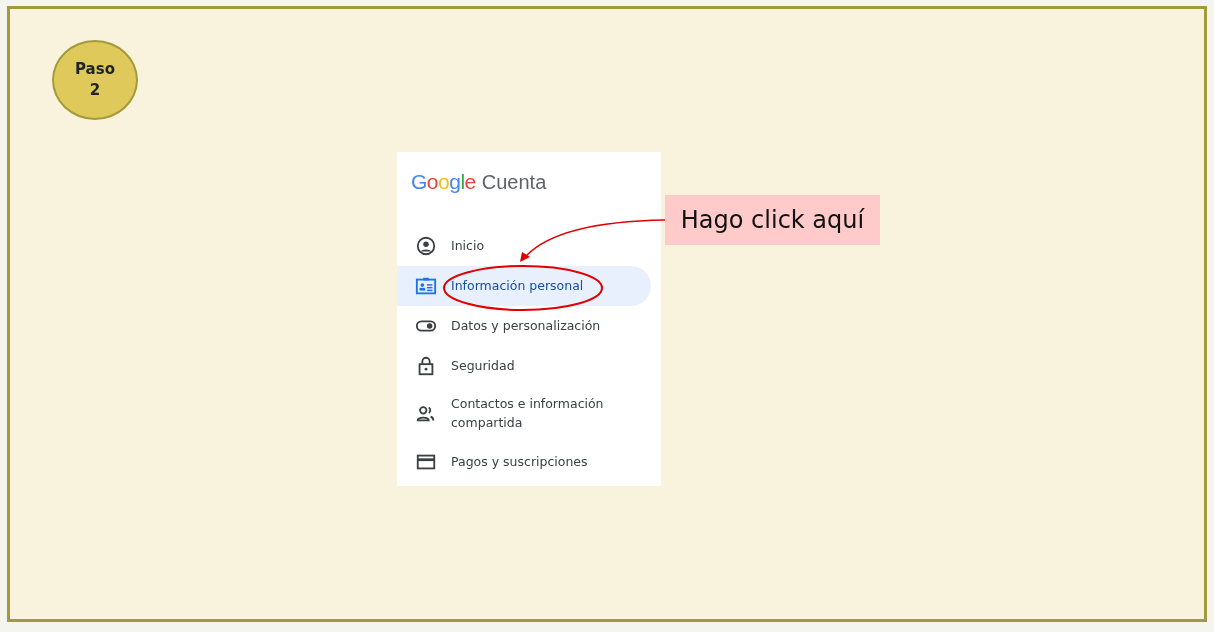 This screenshot has height=632, width=1214. What do you see at coordinates (524, 366) in the screenshot?
I see `menu-item: Seguridad` at bounding box center [524, 366].